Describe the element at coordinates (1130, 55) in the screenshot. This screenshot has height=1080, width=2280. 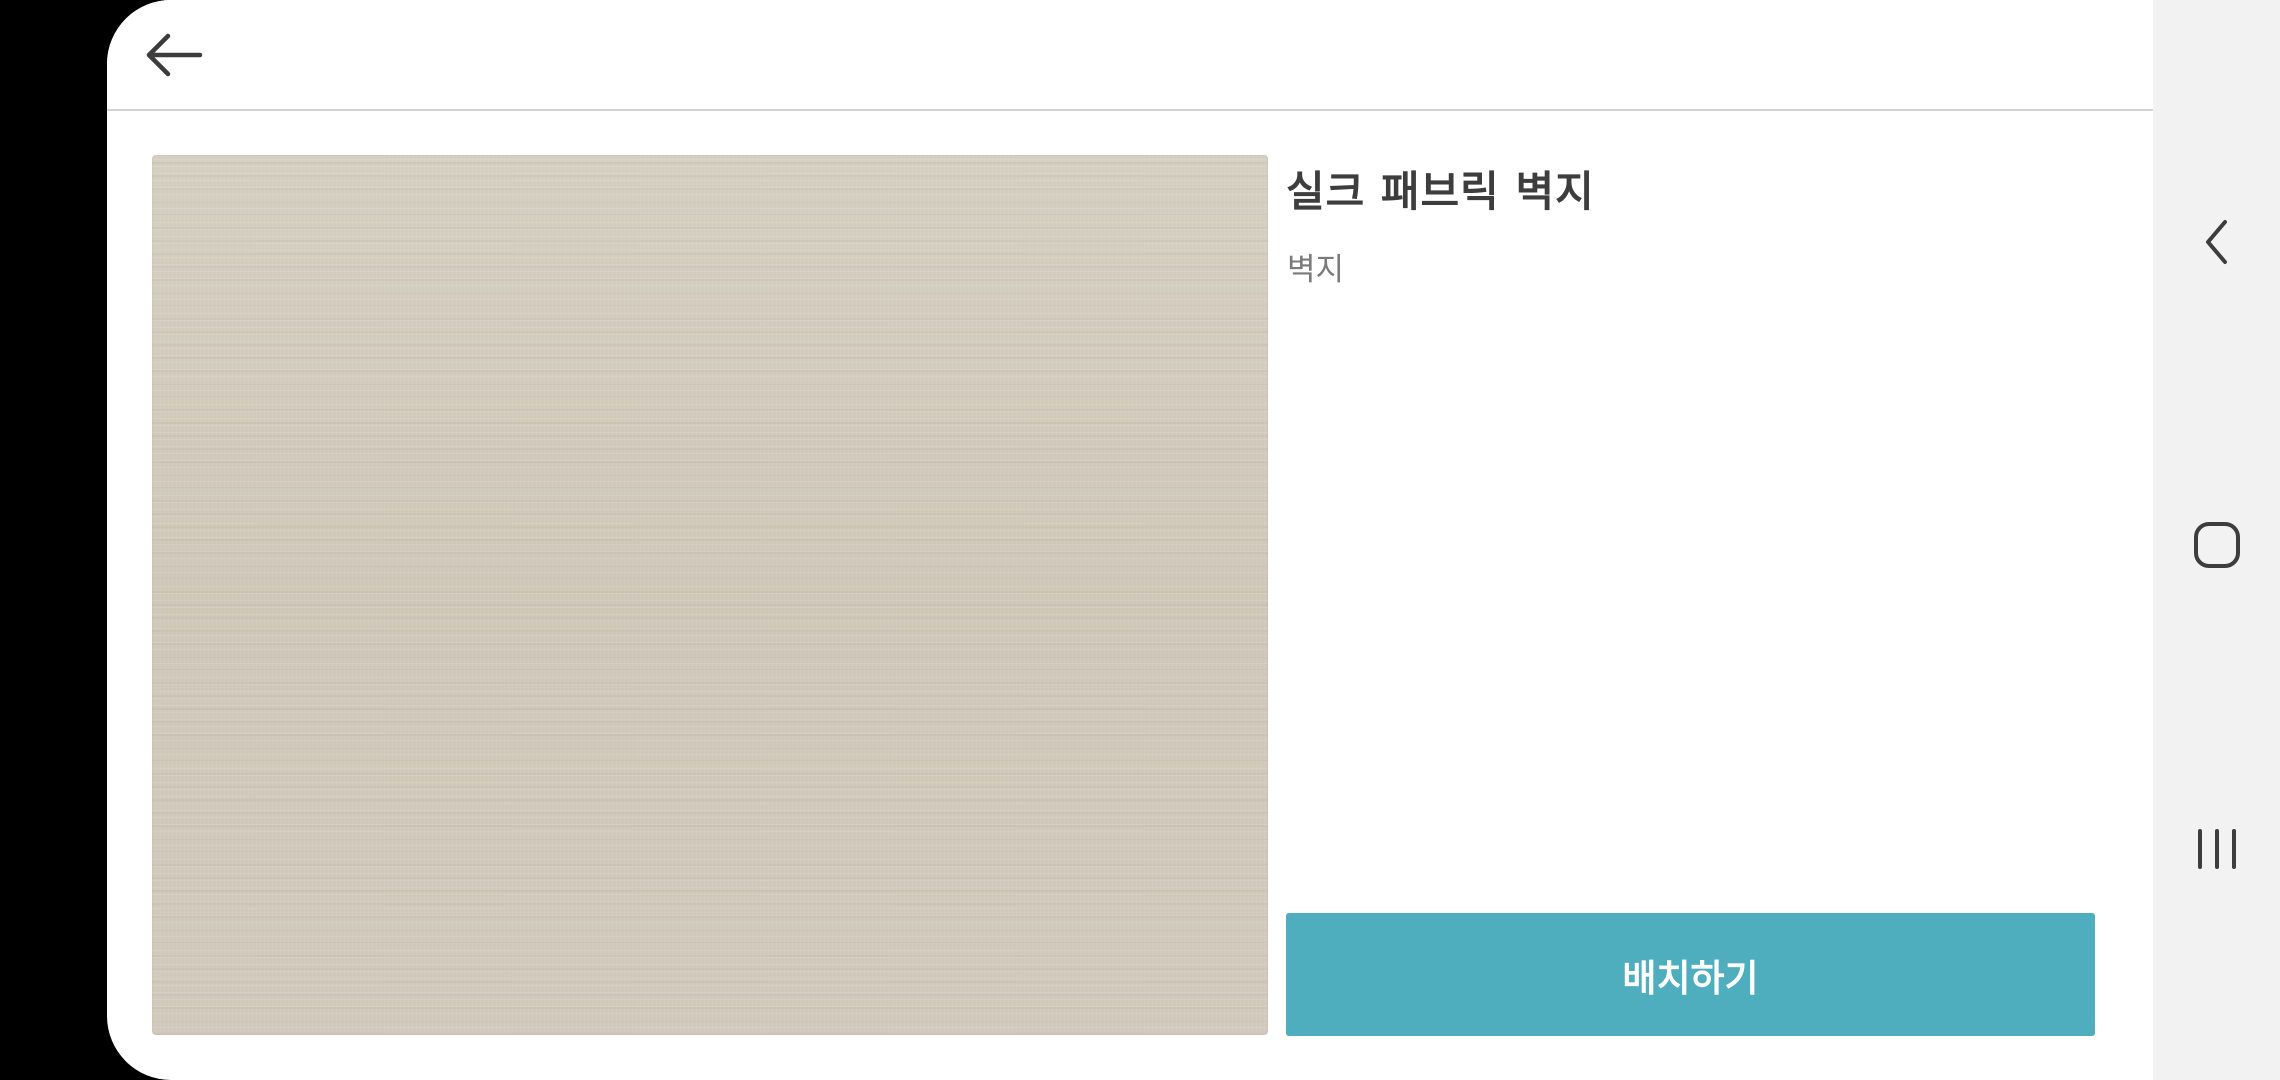
I see `top-toolbar` at that location.